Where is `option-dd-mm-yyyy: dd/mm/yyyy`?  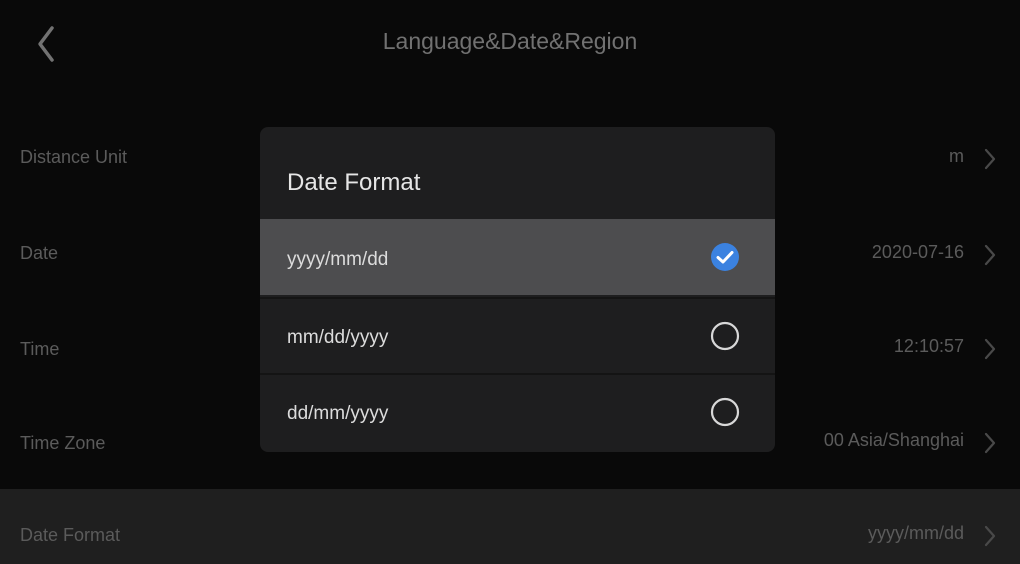
option-dd-mm-yyyy: dd/mm/yyyy is located at coordinates (517, 412).